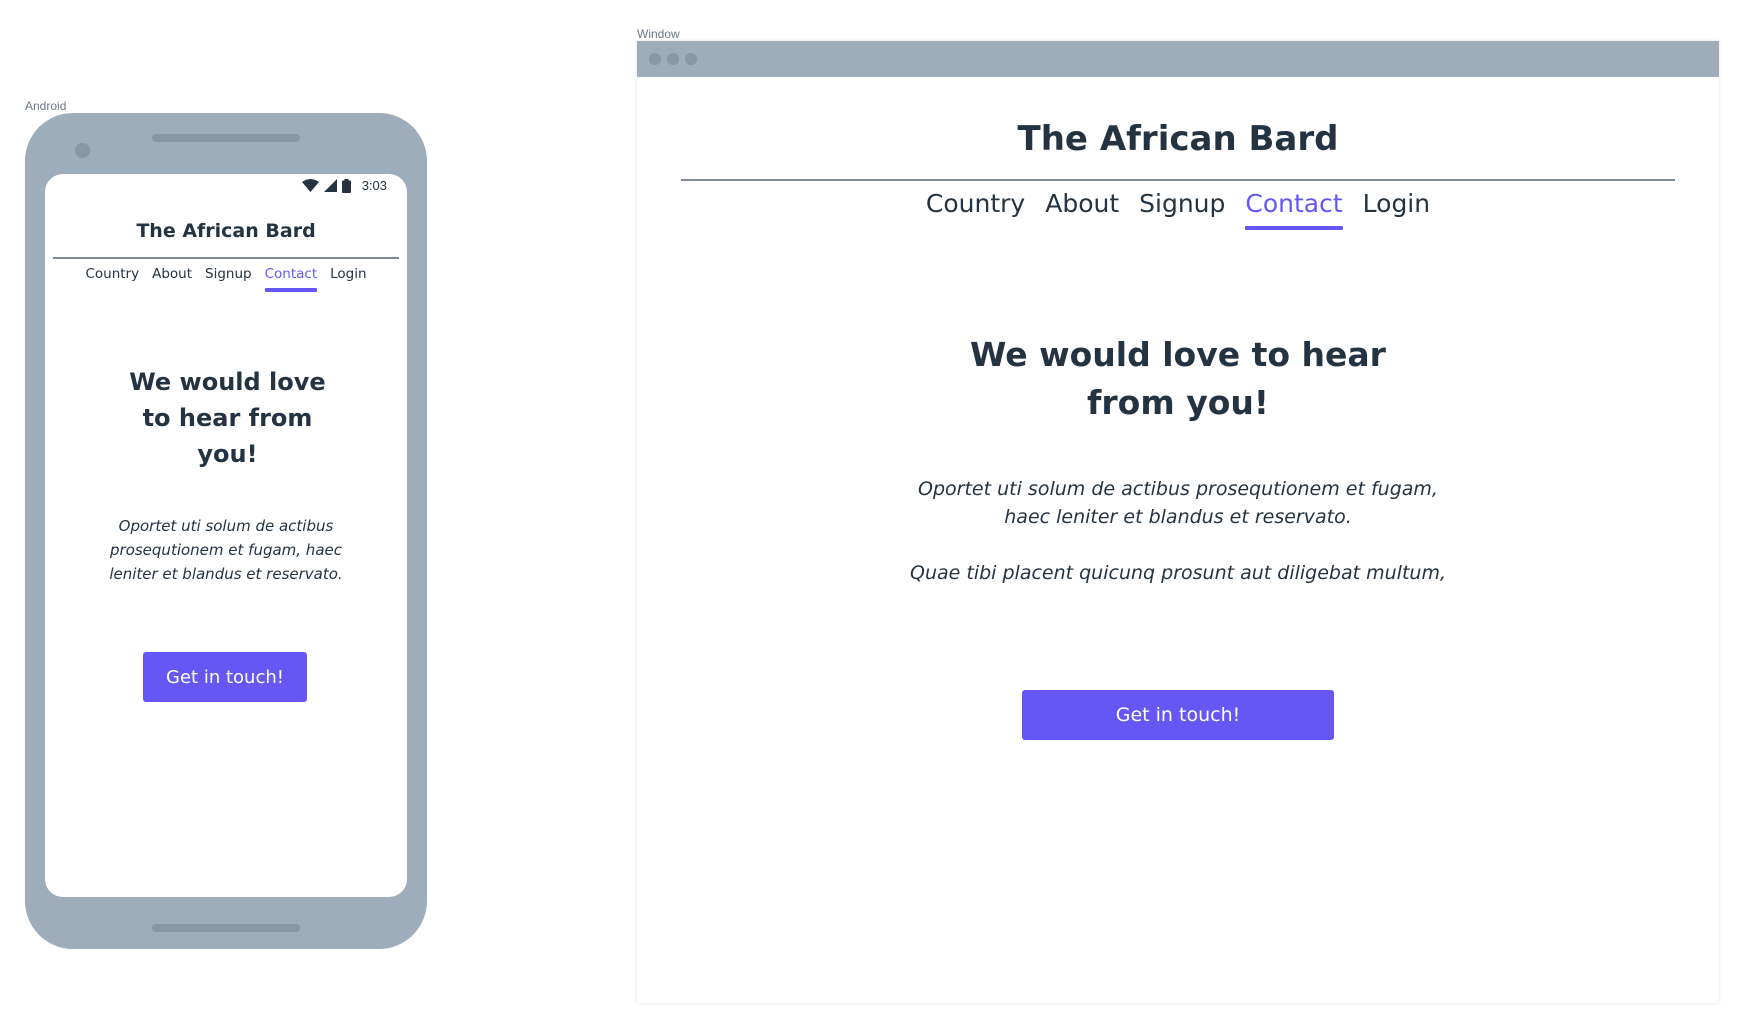 The image size is (1742, 1026). I want to click on battery-icon, so click(346, 185).